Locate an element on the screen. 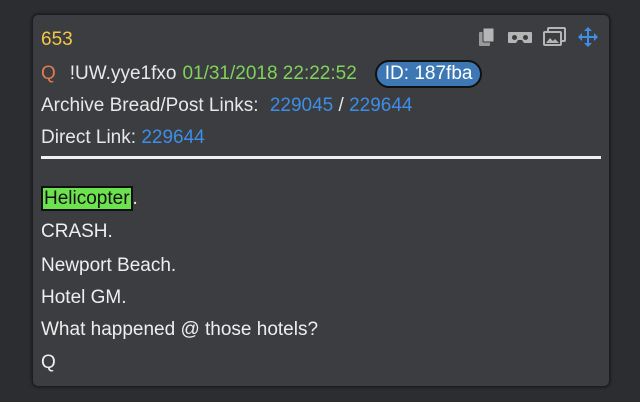 The width and height of the screenshot is (640, 402). divider is located at coordinates (321, 157).